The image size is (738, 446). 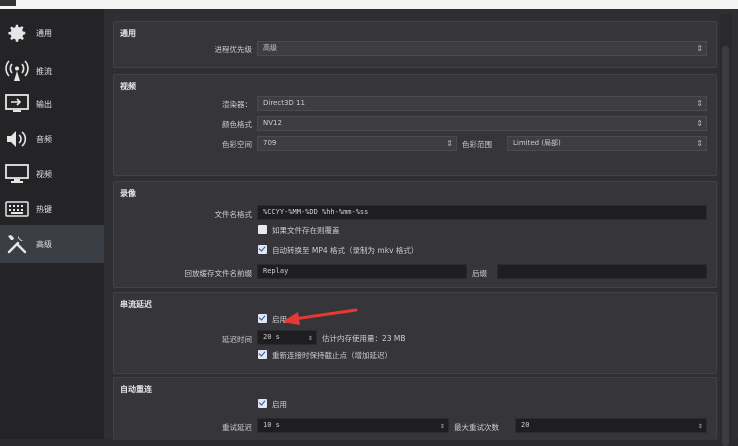 I want to click on group-title: 自动重连, so click(x=136, y=389).